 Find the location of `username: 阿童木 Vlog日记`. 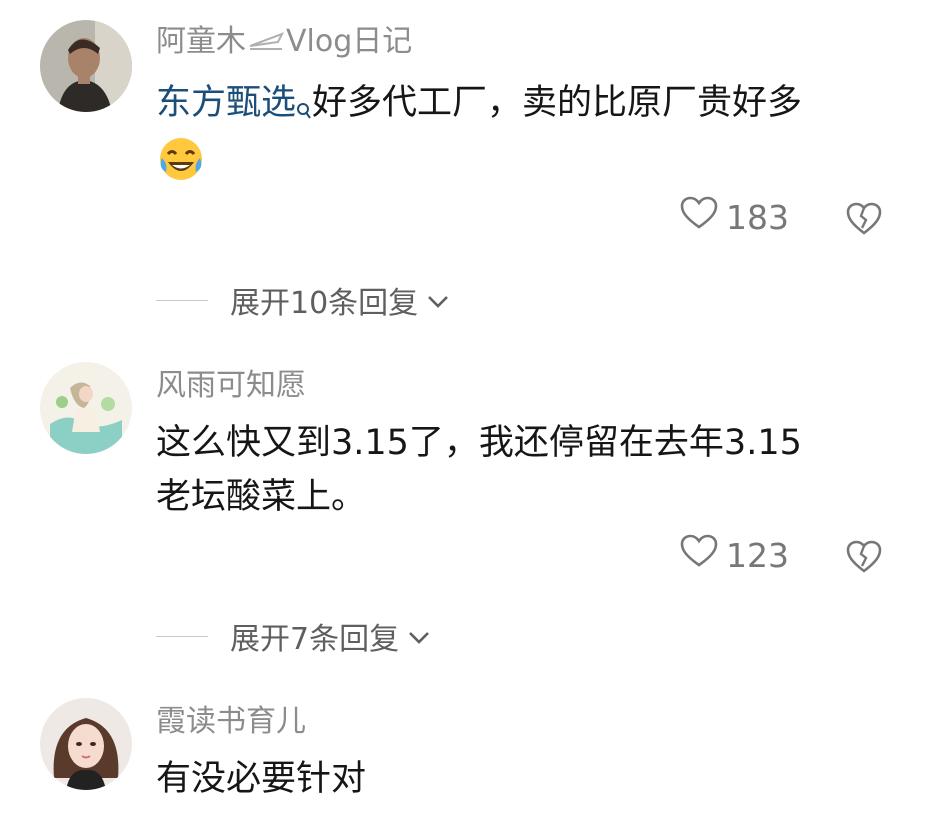

username: 阿童木 Vlog日记 is located at coordinates (284, 42).